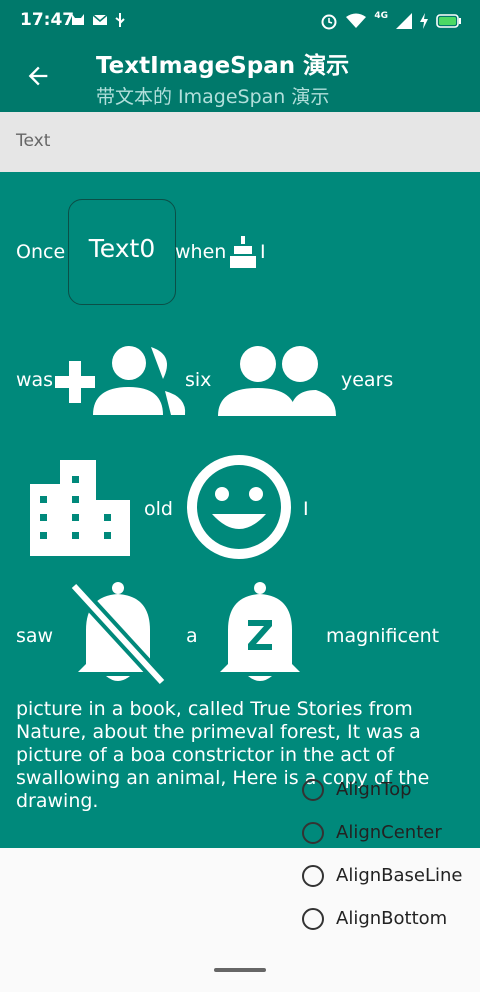 Image resolution: width=480 pixels, height=992 pixels. I want to click on word-i-1: I, so click(263, 252).